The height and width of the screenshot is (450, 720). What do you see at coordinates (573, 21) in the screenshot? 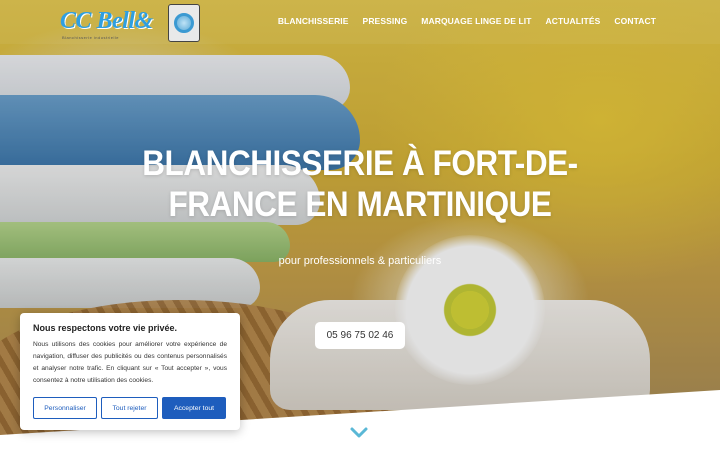
I see `nav-item-actualites: ACTUALITÉS` at bounding box center [573, 21].